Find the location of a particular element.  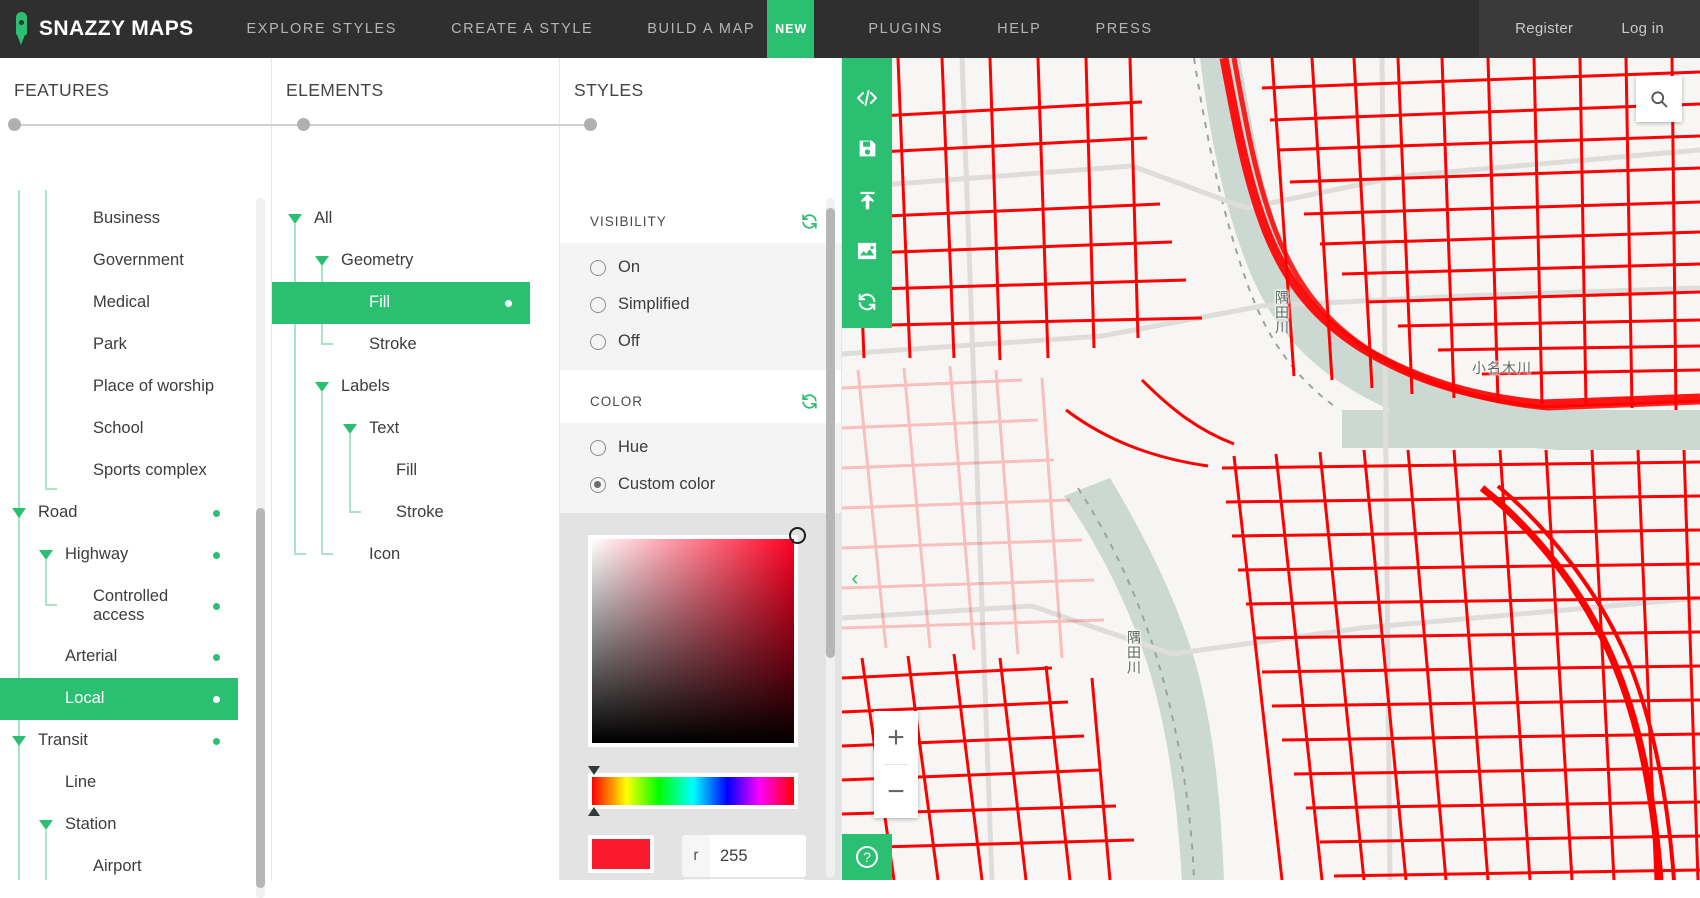

view-code-button is located at coordinates (867, 97).